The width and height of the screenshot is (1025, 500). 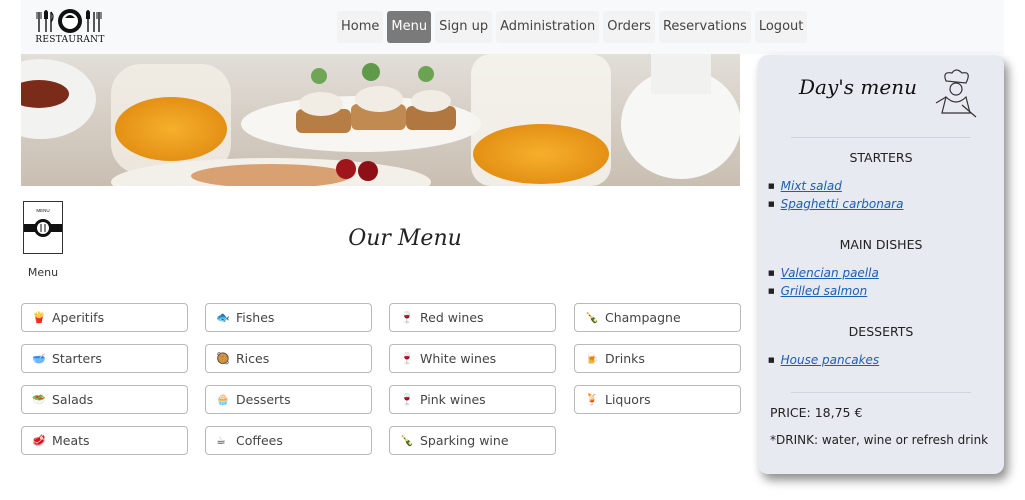 What do you see at coordinates (73, 399) in the screenshot?
I see `category-label: Salads` at bounding box center [73, 399].